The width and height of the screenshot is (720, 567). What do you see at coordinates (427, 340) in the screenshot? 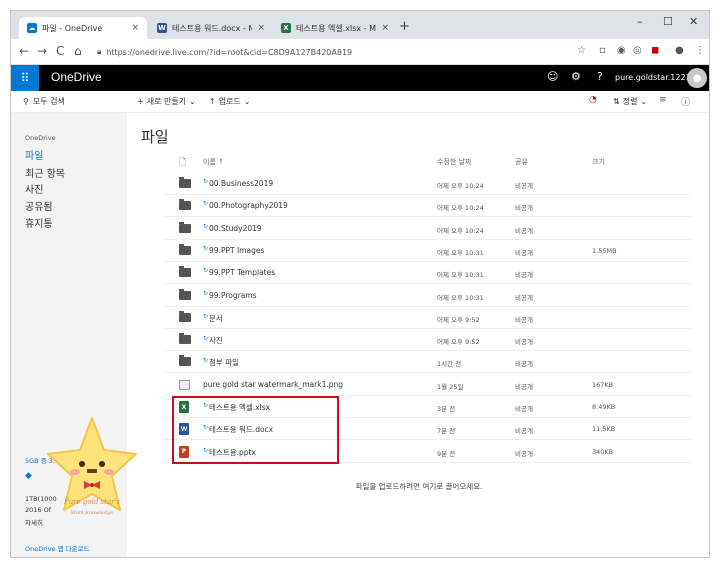
I see `table-row: ↻사진 어제 오후 9:52 비공개` at bounding box center [427, 340].